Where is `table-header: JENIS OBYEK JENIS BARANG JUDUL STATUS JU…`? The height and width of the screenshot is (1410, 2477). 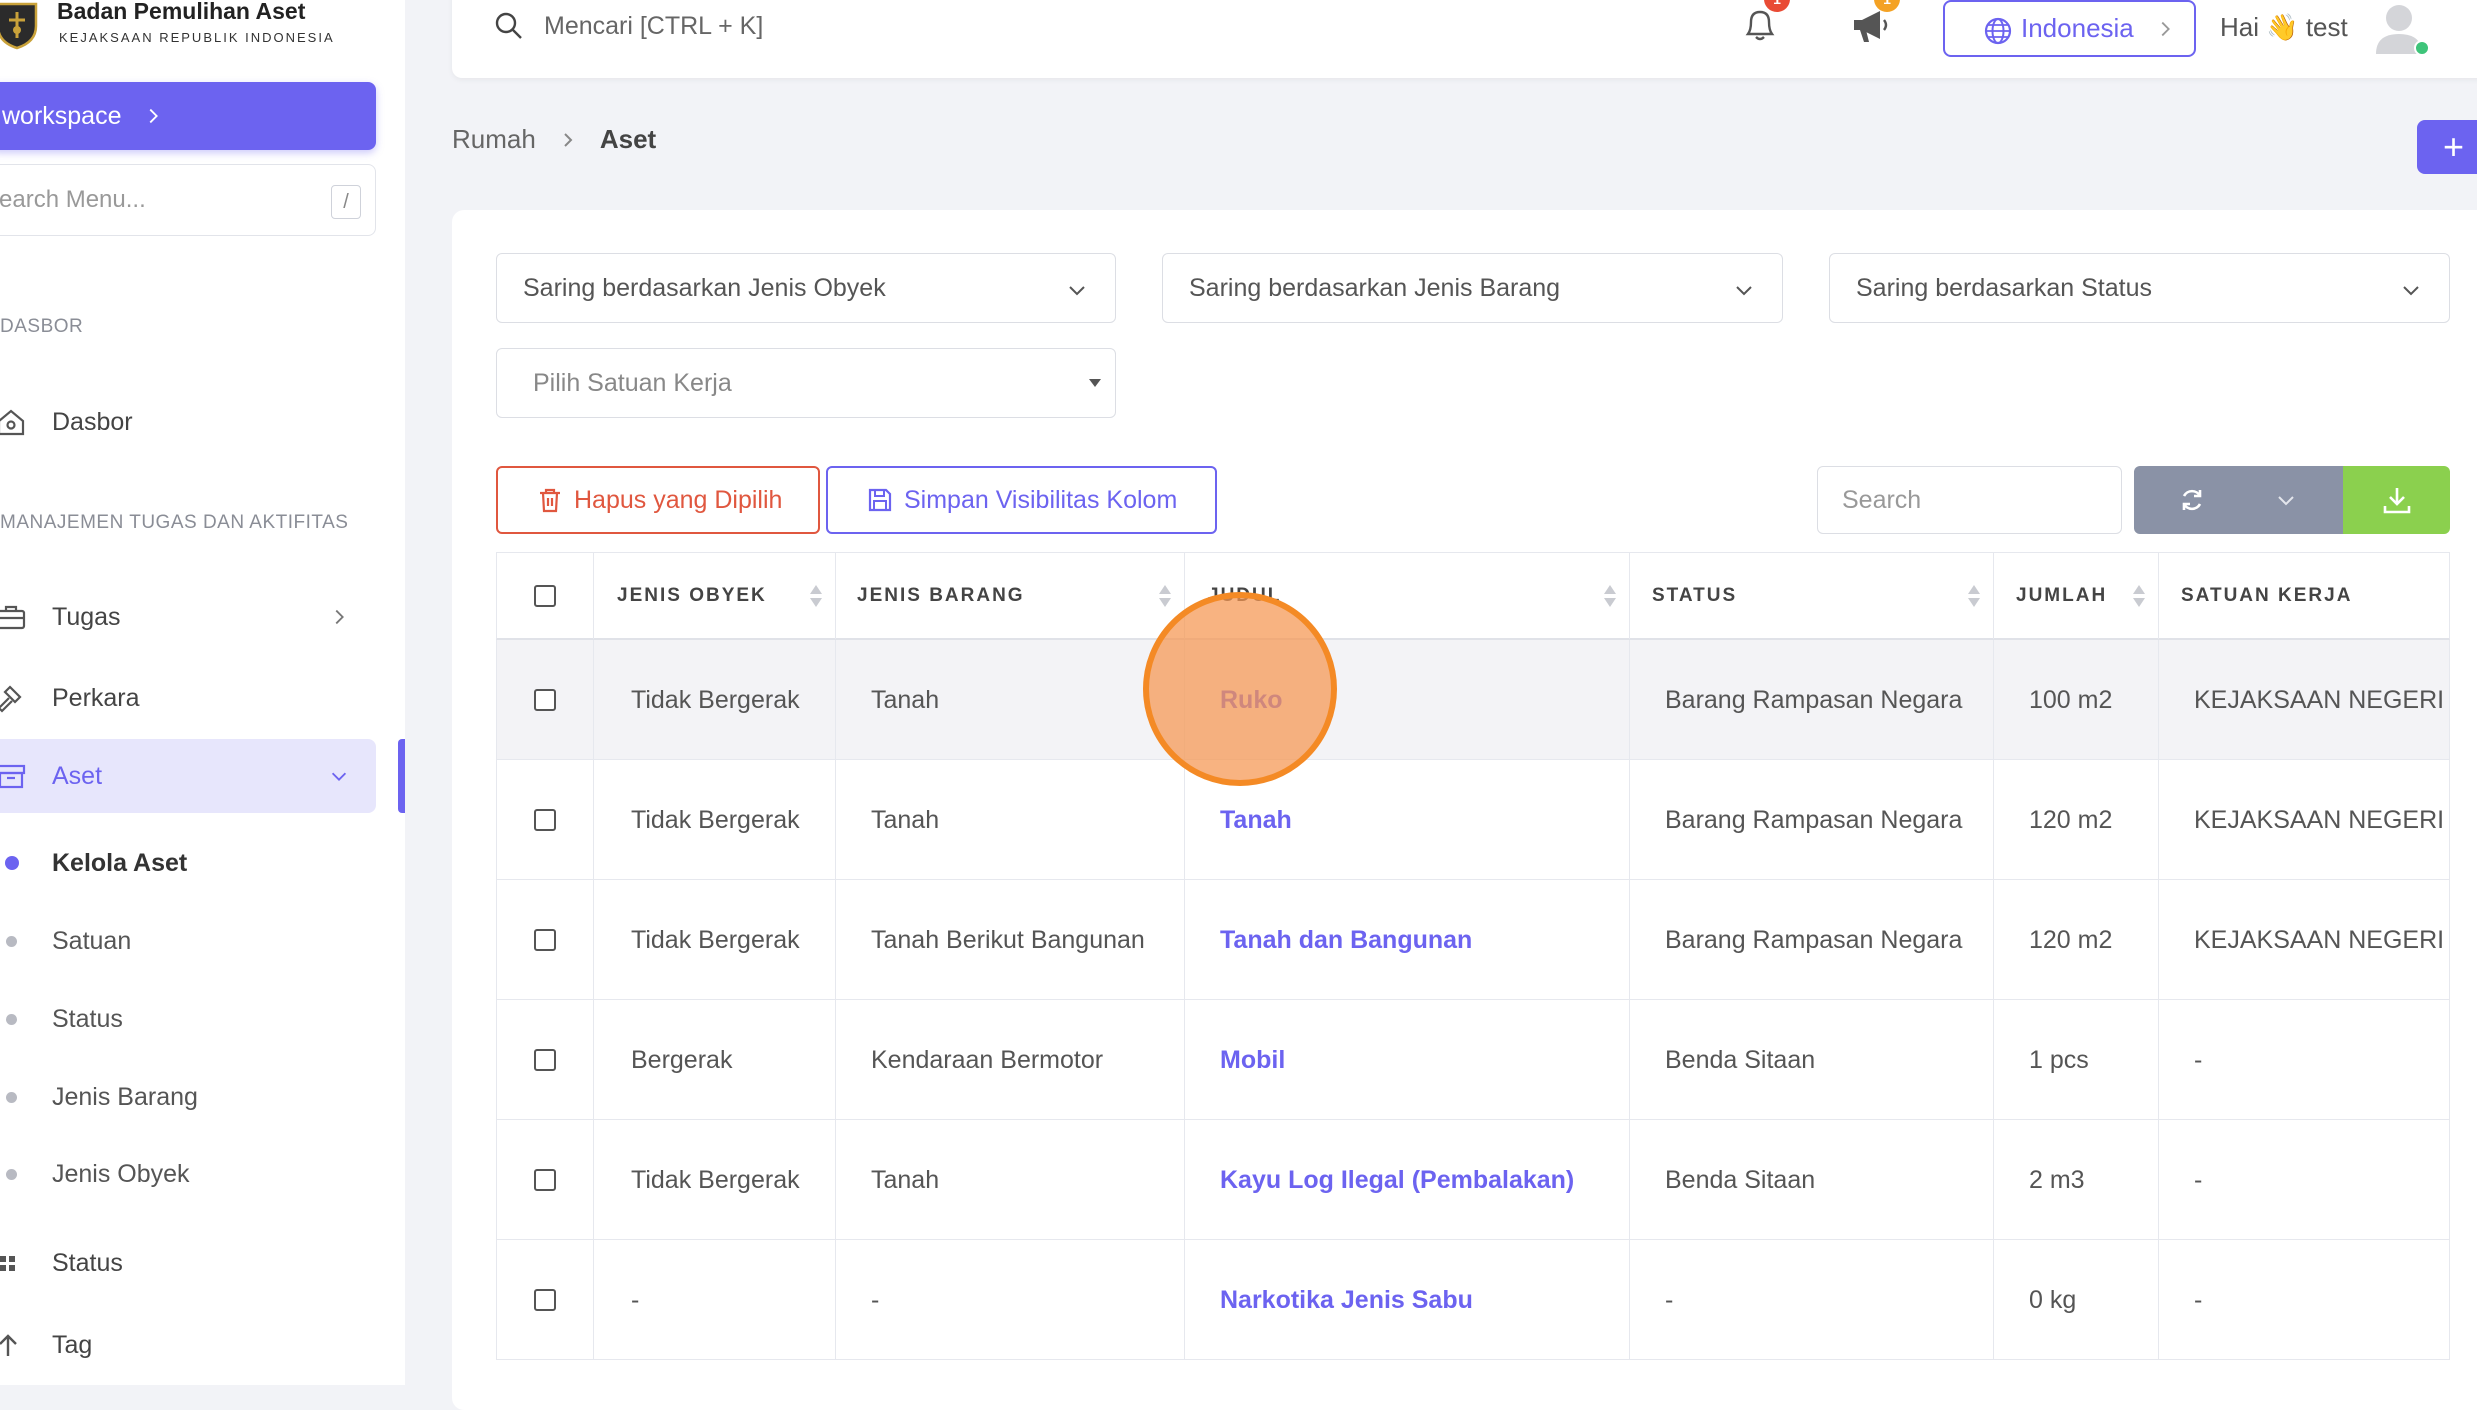 table-header: JENIS OBYEK JENIS BARANG JUDUL STATUS JU… is located at coordinates (1473, 596).